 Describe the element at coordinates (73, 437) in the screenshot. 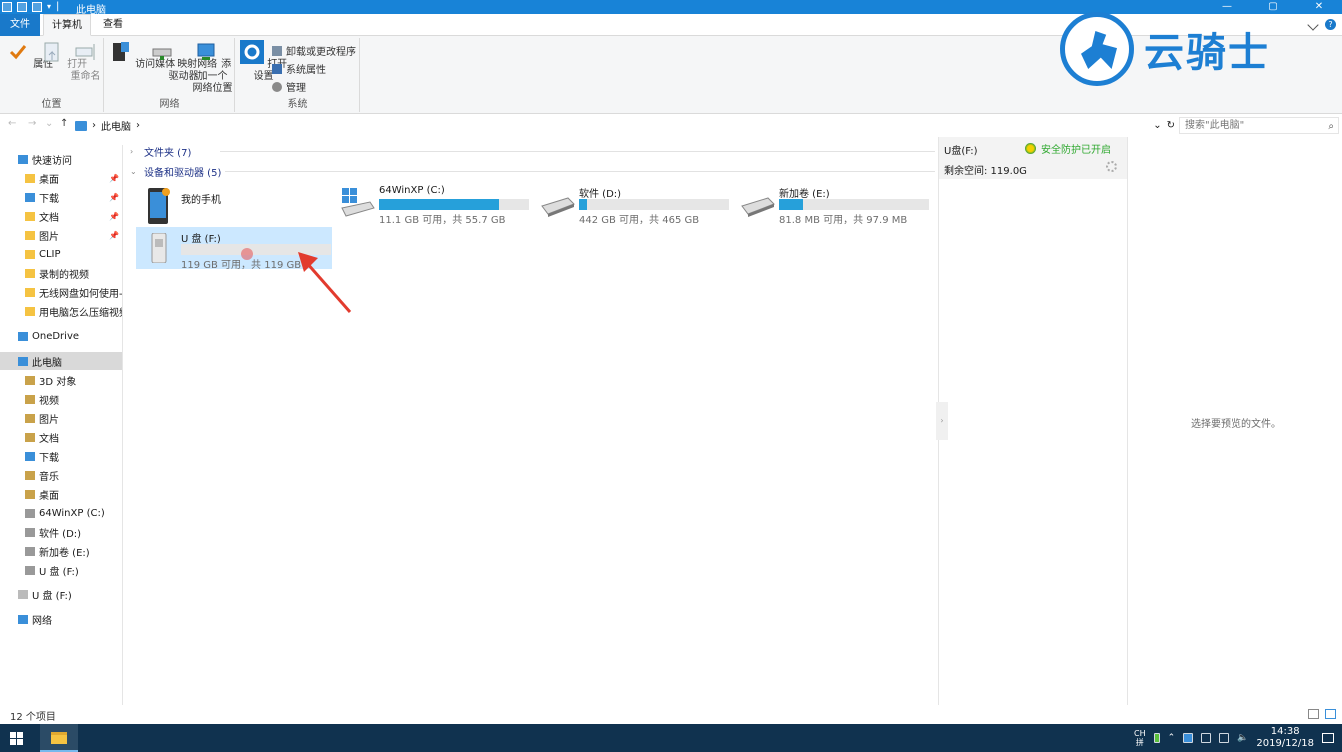

I see `nav-item-pc: 文档` at that location.